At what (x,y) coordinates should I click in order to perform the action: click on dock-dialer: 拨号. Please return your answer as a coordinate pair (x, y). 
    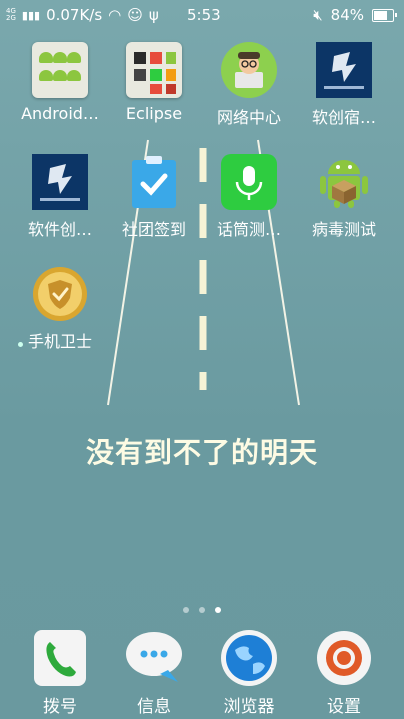
    Looking at the image, I should click on (60, 672).